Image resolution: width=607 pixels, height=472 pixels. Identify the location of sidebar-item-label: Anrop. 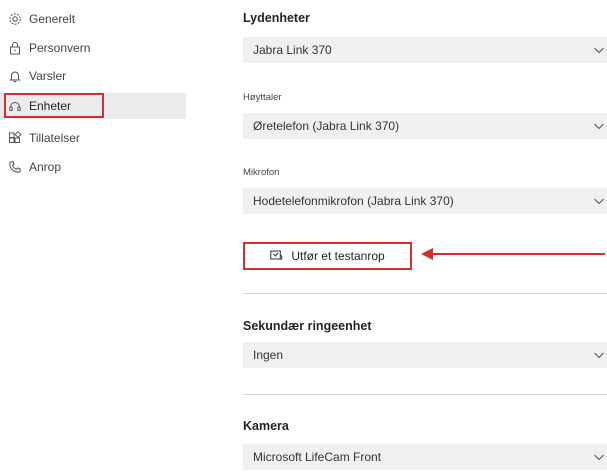
(45, 167).